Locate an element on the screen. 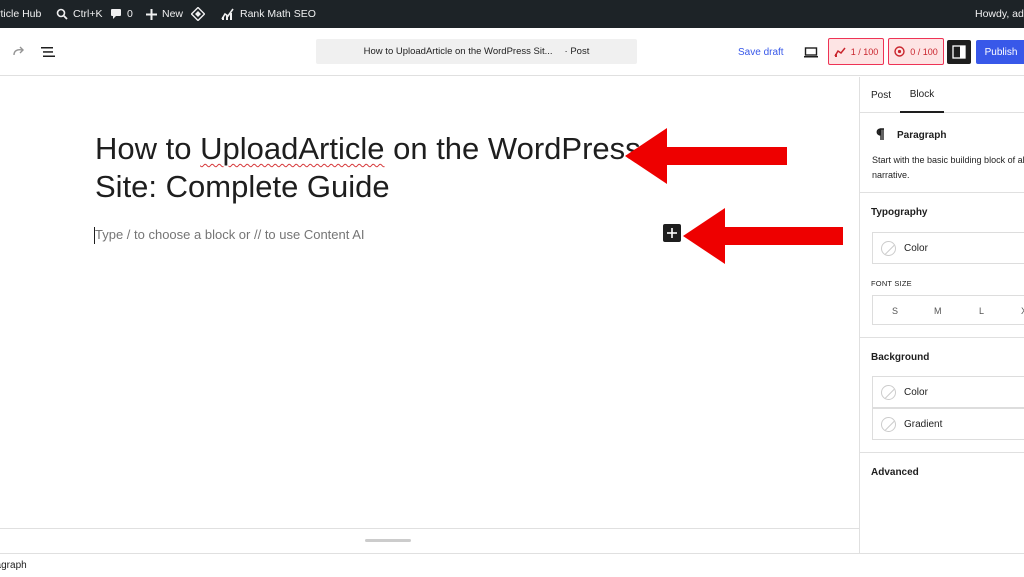  document-type: · Post is located at coordinates (577, 51).